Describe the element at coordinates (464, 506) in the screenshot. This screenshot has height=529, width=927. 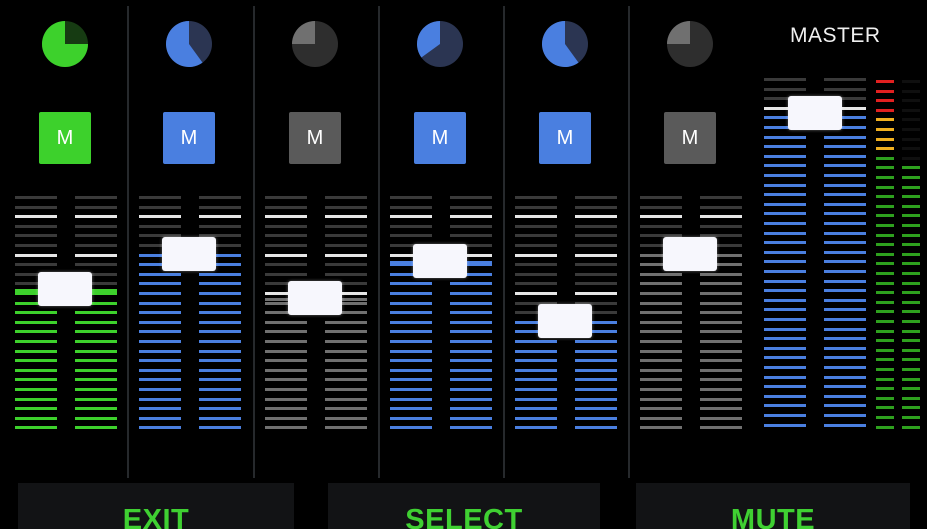
I see `select-softkey: SELECT` at that location.